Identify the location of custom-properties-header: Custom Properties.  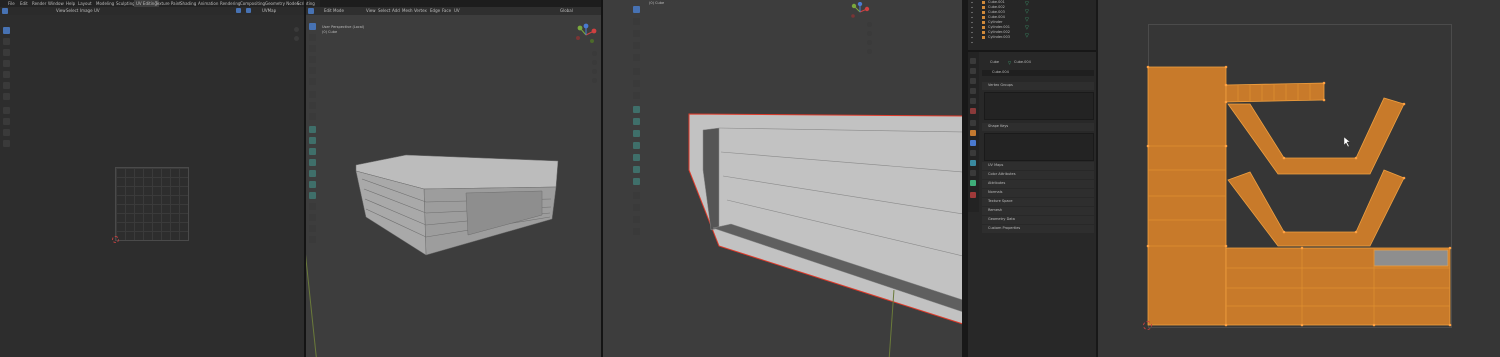
(1038, 229).